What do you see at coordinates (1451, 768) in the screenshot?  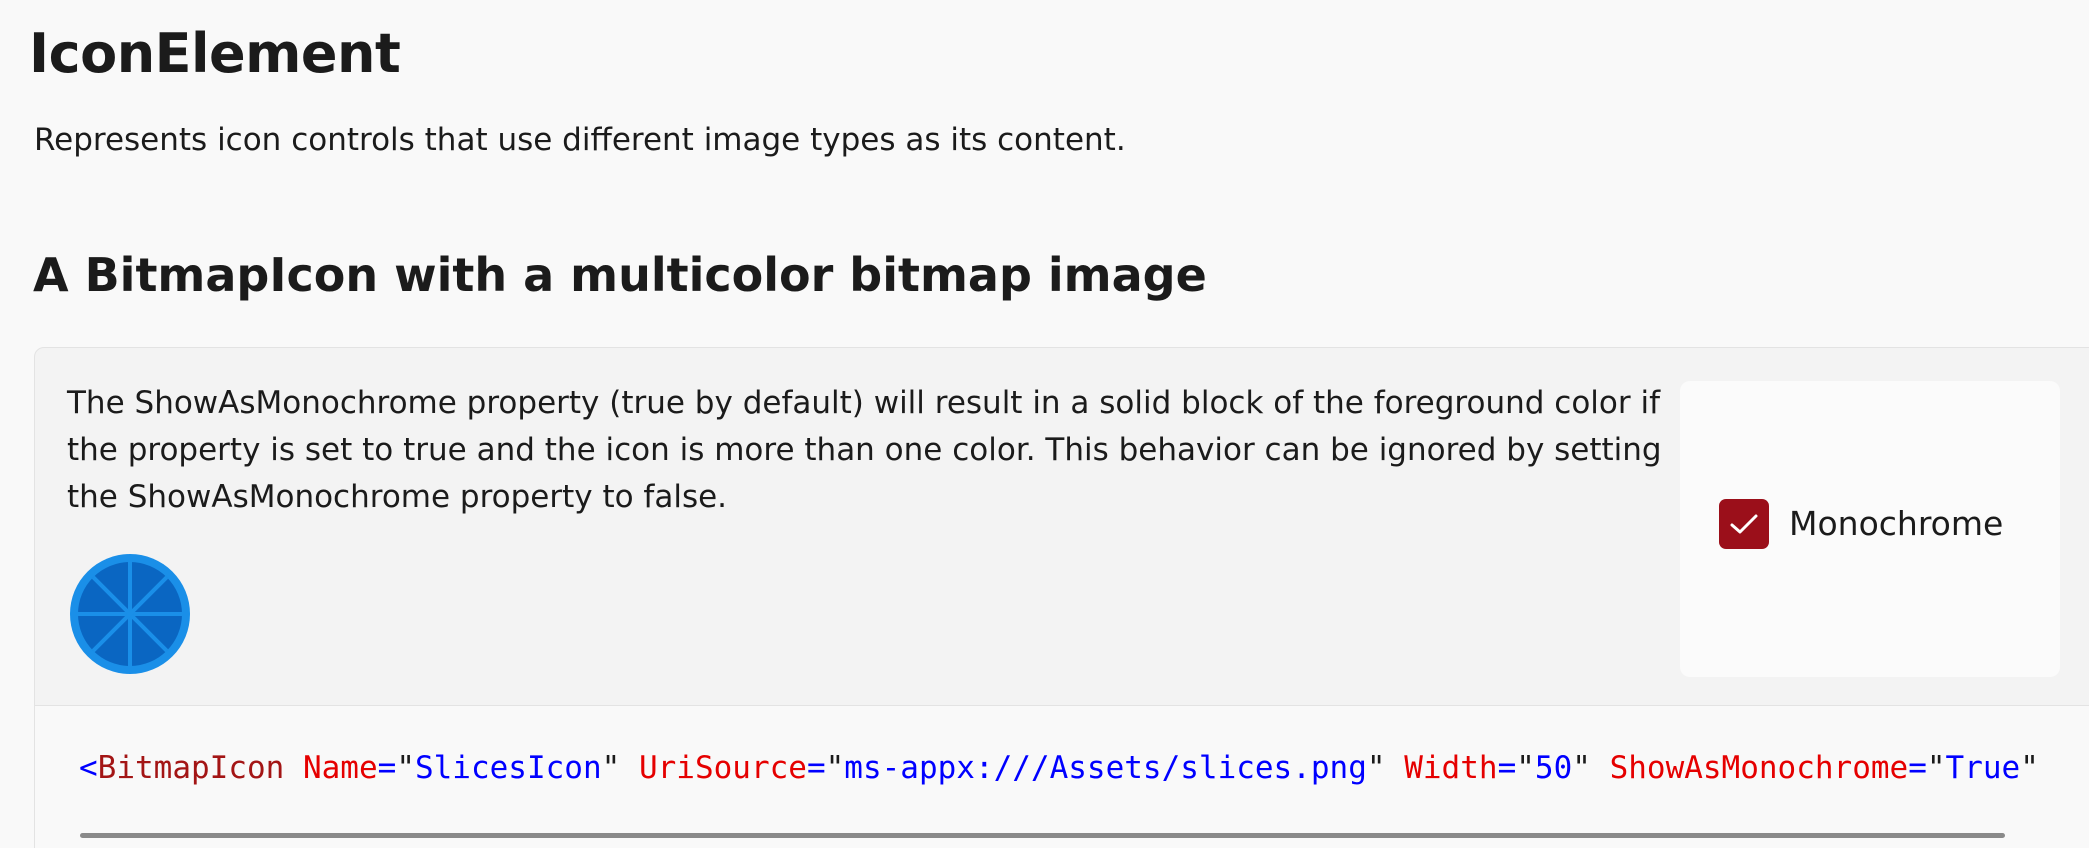 I see `code-attr-width: Width` at bounding box center [1451, 768].